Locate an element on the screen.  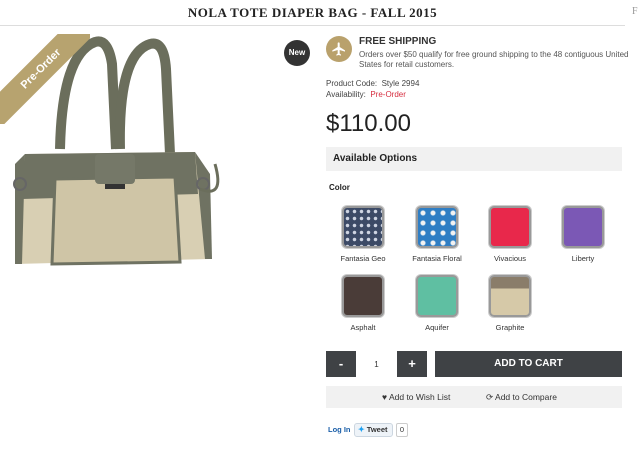
availability-value: Pre-Order is located at coordinates (388, 94).